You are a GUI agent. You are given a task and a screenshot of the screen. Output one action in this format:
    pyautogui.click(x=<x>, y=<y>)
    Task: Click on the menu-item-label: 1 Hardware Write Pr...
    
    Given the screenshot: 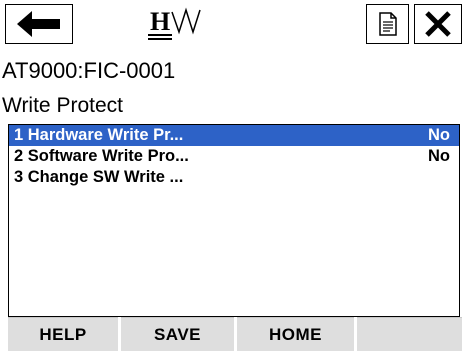 What is the action you would take?
    pyautogui.click(x=99, y=135)
    